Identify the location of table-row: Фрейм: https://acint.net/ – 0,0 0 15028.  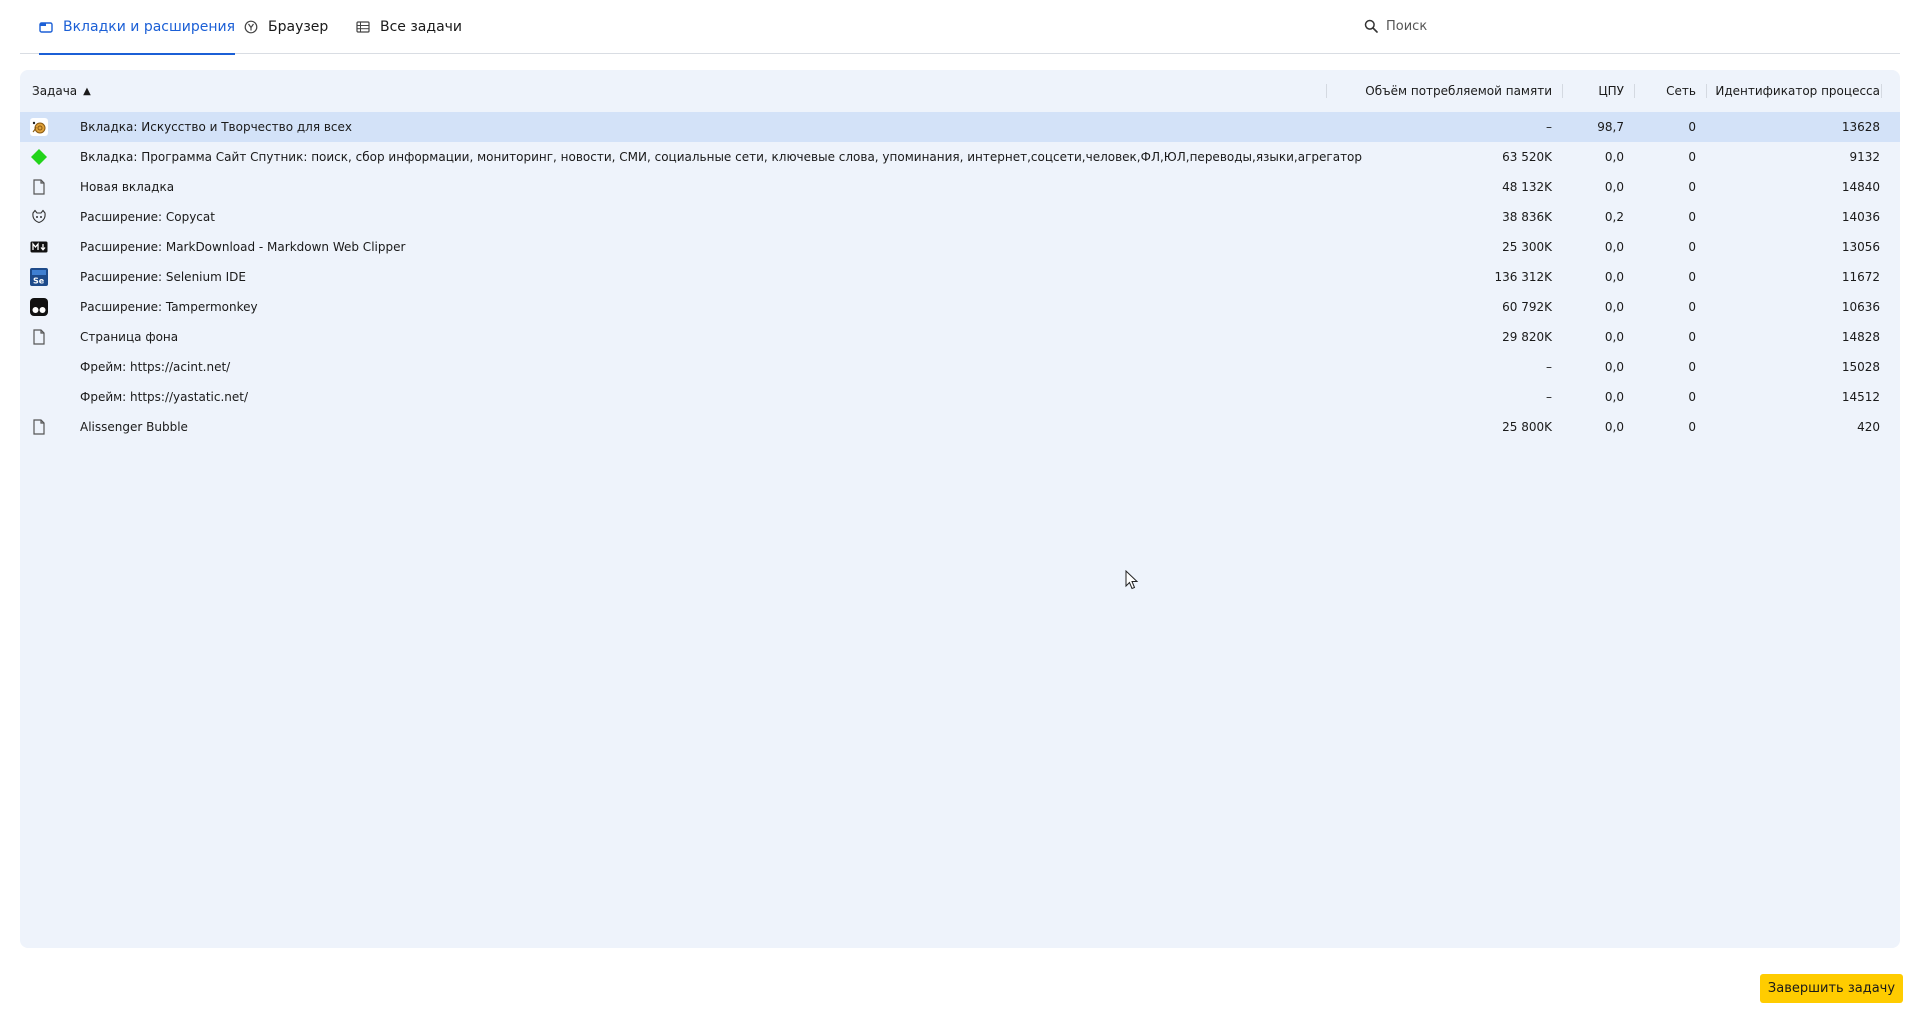
(960, 367).